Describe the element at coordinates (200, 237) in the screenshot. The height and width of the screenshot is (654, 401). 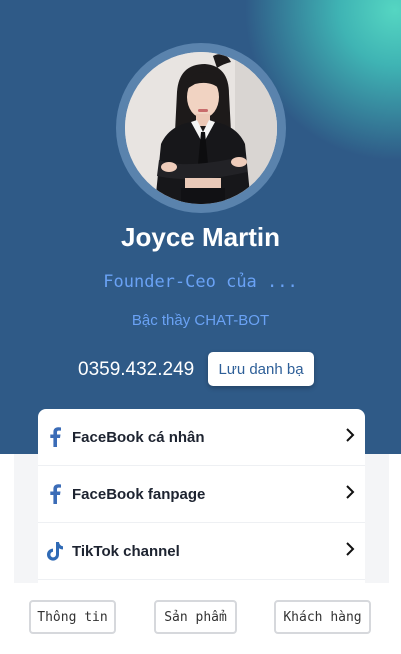
I see `profile-name: Joyce Martin` at that location.